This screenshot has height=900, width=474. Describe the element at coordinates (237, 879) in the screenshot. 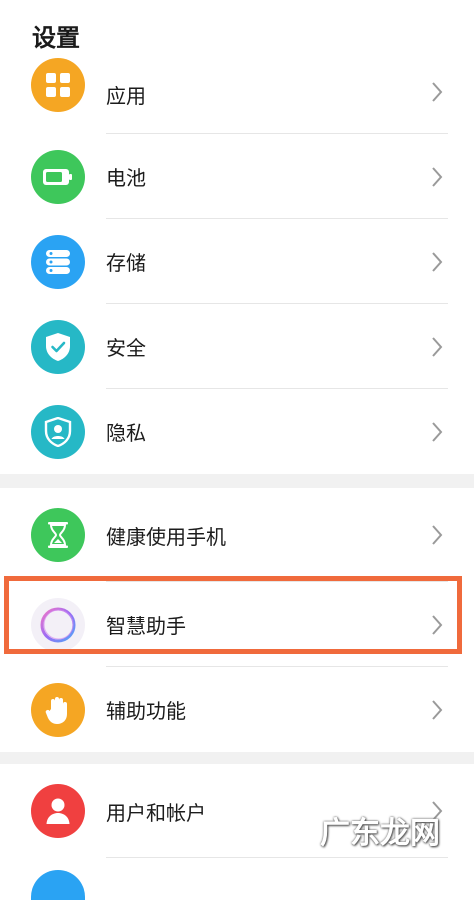

I see `settings-item-partial` at that location.